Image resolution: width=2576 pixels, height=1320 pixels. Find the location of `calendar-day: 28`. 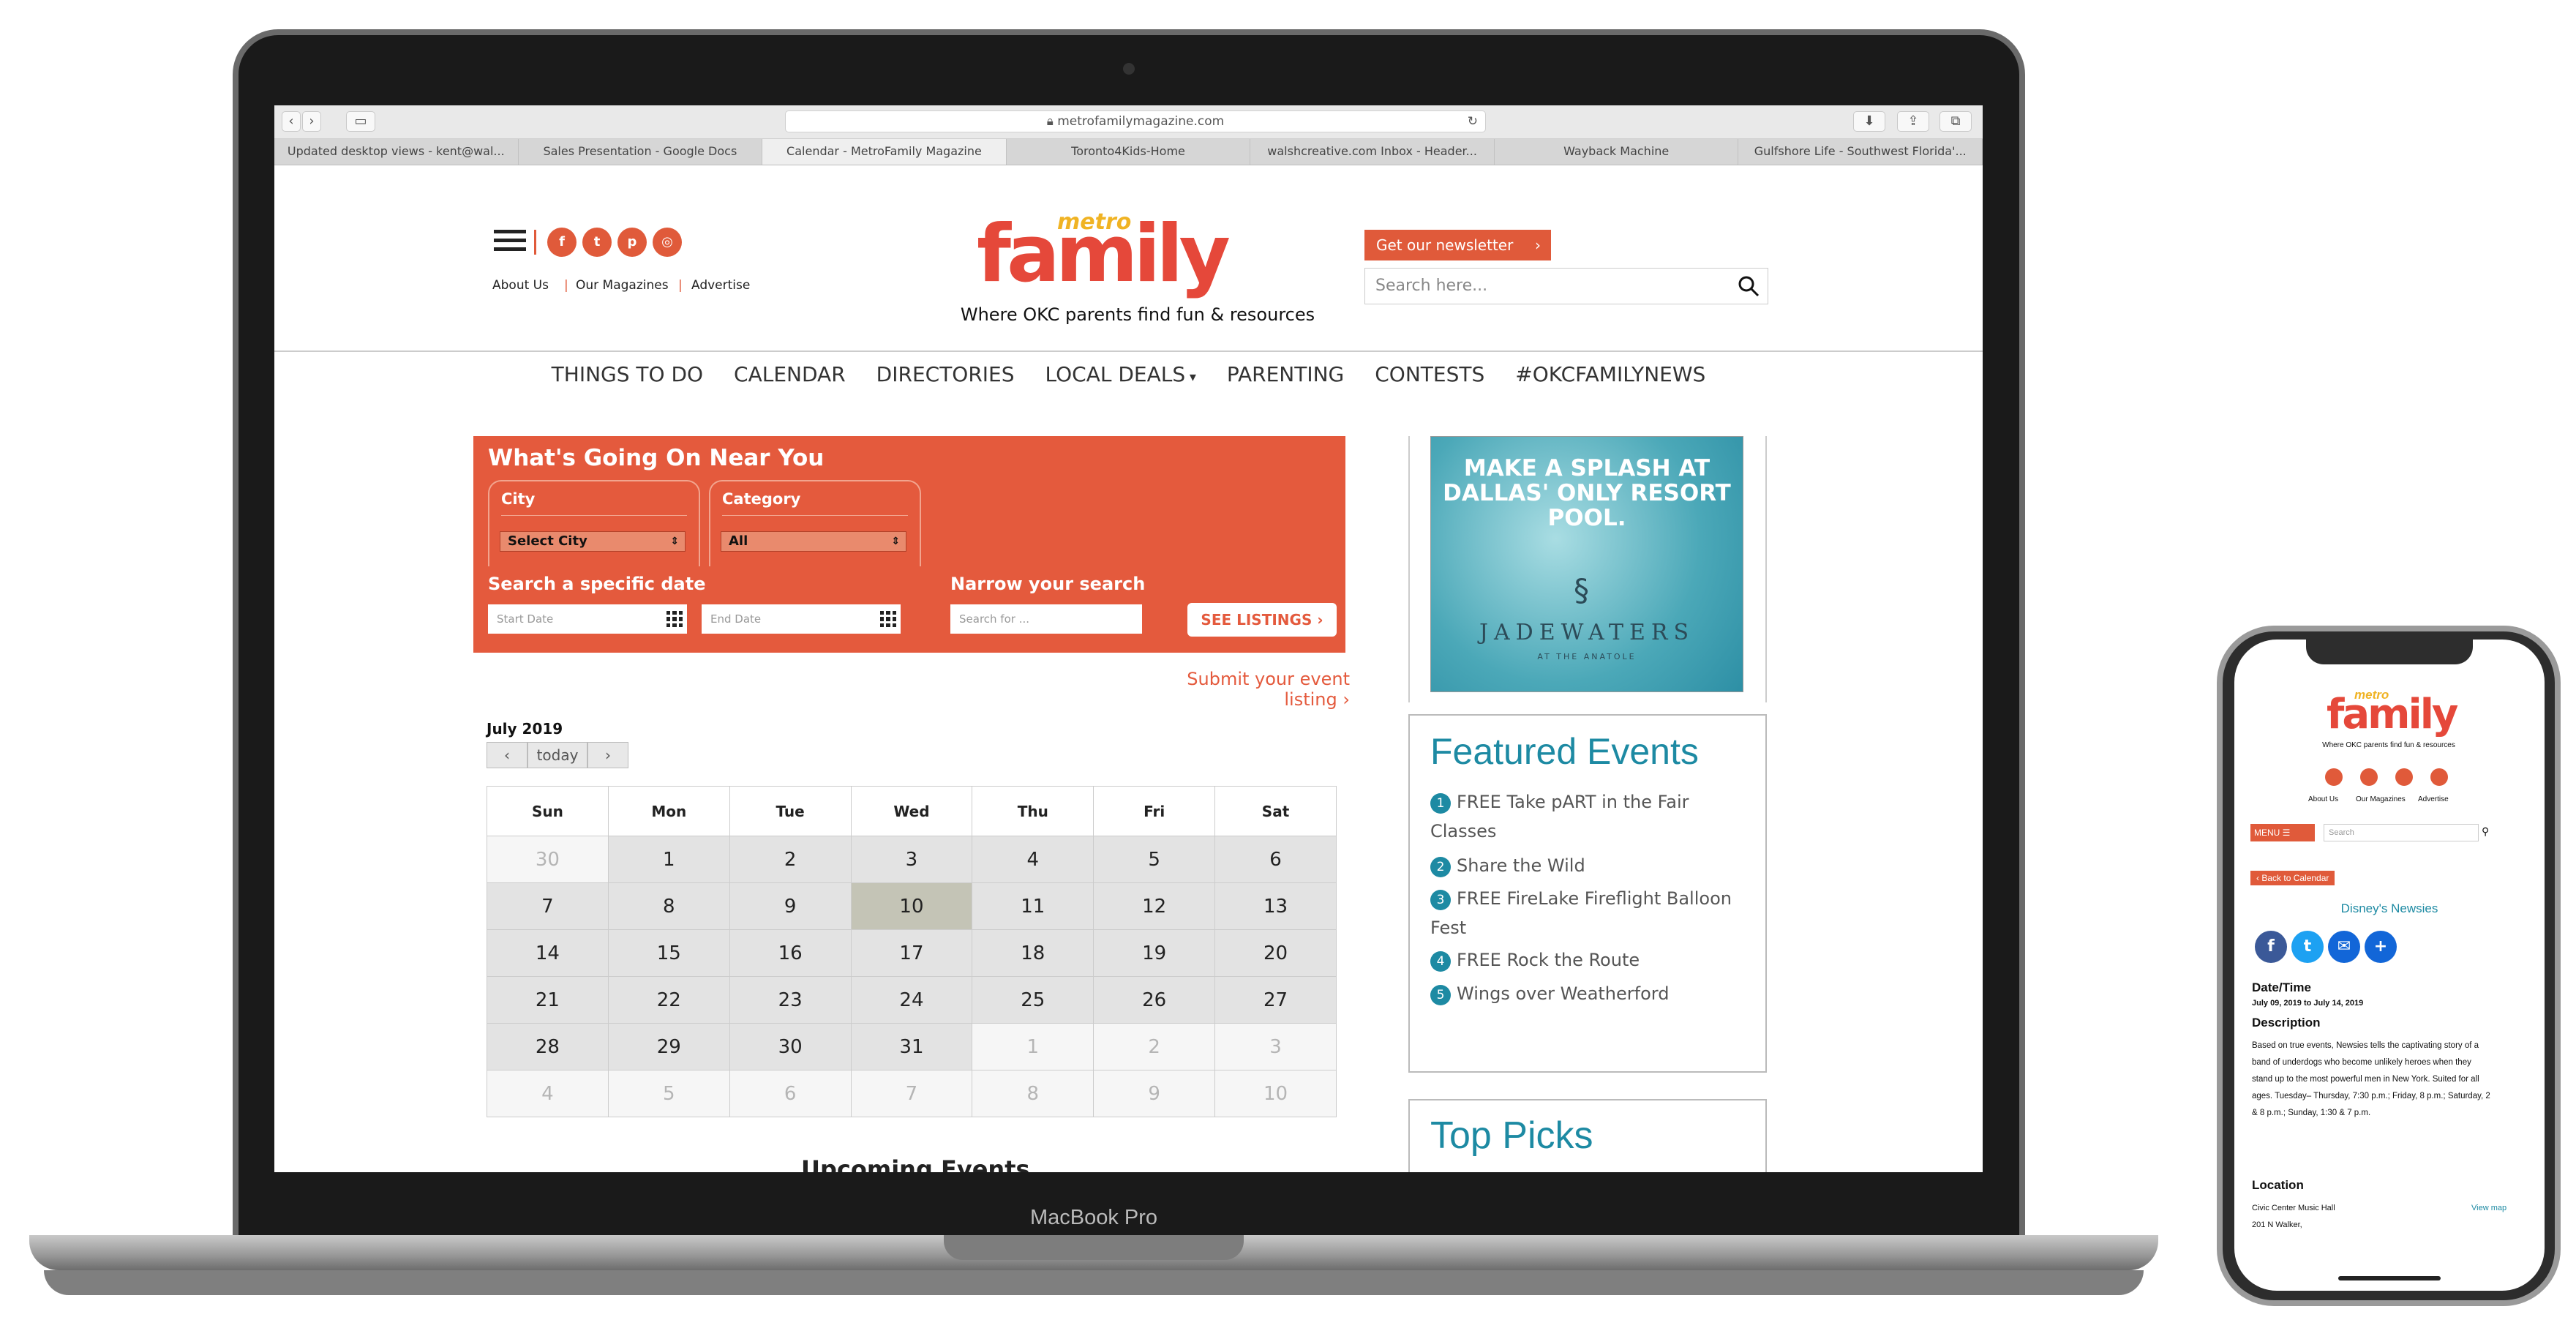

calendar-day: 28 is located at coordinates (548, 1046).